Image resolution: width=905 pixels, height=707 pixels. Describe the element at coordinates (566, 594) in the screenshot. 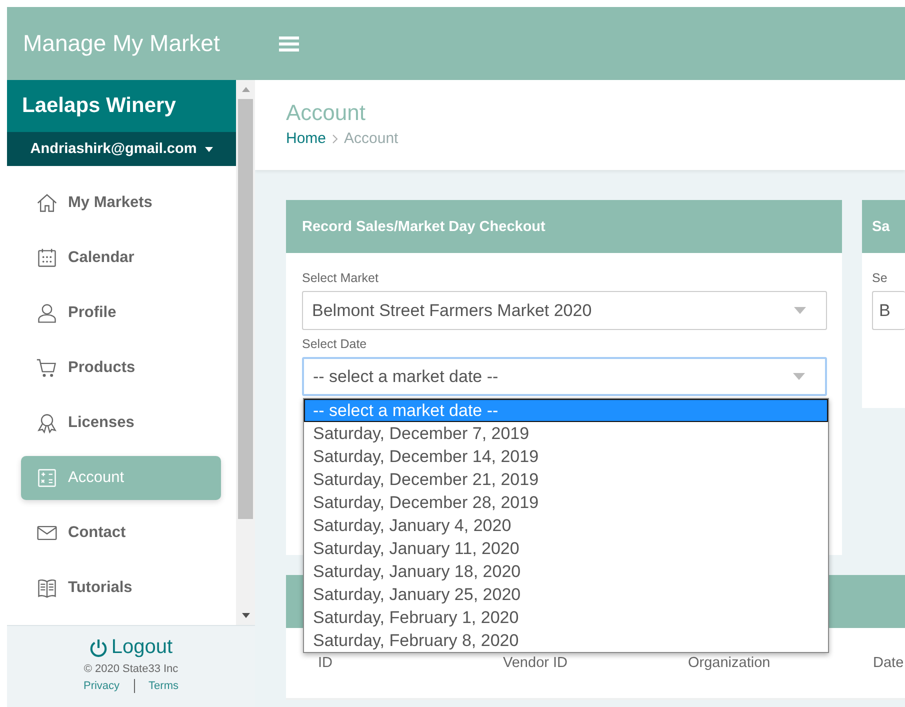

I see `dropdown-option: Saturday, January 25, 2020` at that location.